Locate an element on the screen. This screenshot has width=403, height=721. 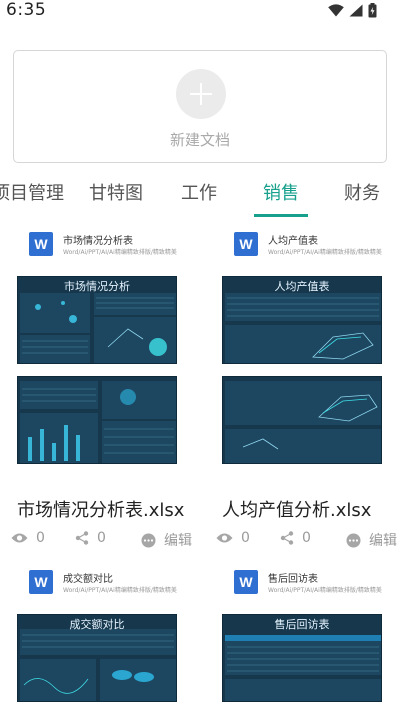
card-header: W 市场情况分析表 Word/Ai/PPT/AI/Ai精编精致排版/精致精美 is located at coordinates (124, 245).